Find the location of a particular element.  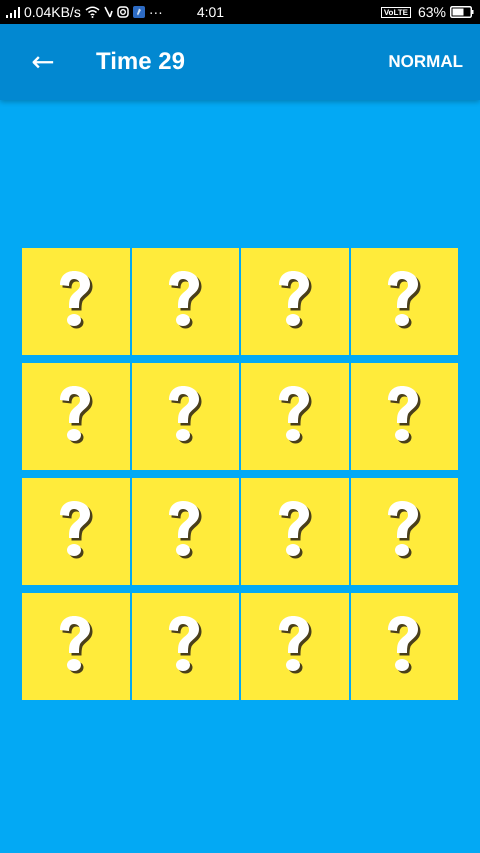

more-notifications: ··· is located at coordinates (155, 12).